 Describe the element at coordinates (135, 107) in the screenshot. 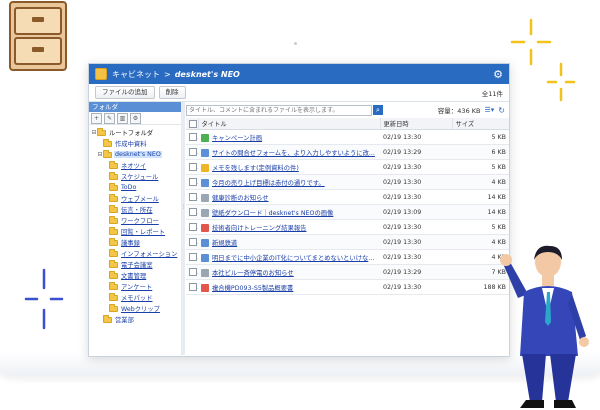

I see `folder-pane-header: フォルダ` at that location.